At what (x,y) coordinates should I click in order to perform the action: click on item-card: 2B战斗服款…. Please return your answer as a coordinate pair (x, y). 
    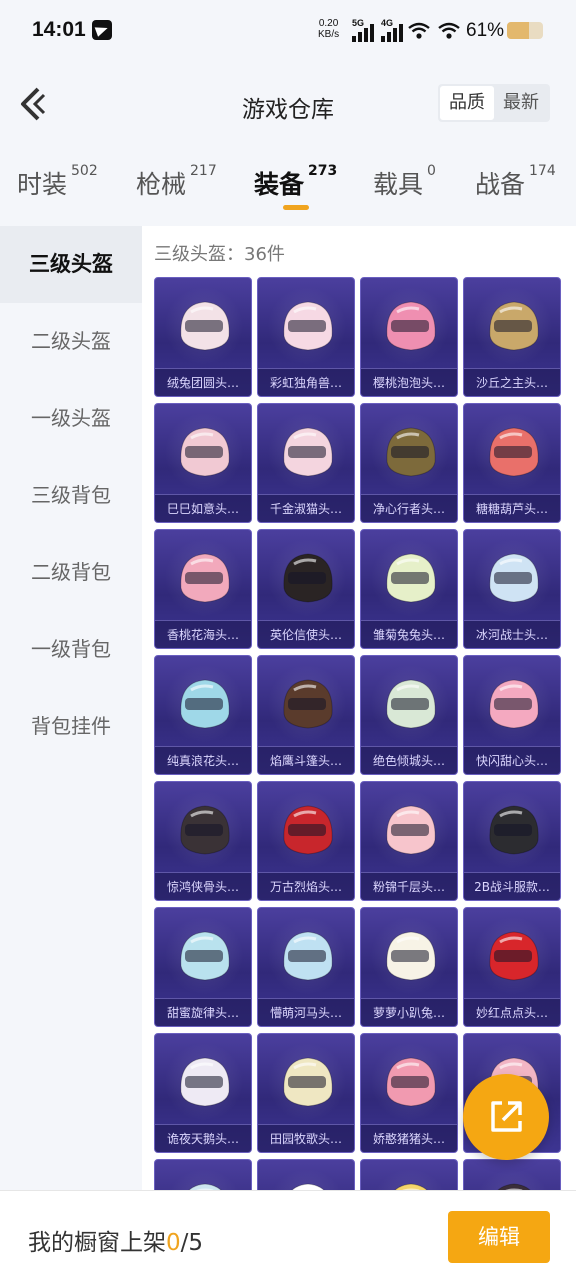
    Looking at the image, I should click on (512, 841).